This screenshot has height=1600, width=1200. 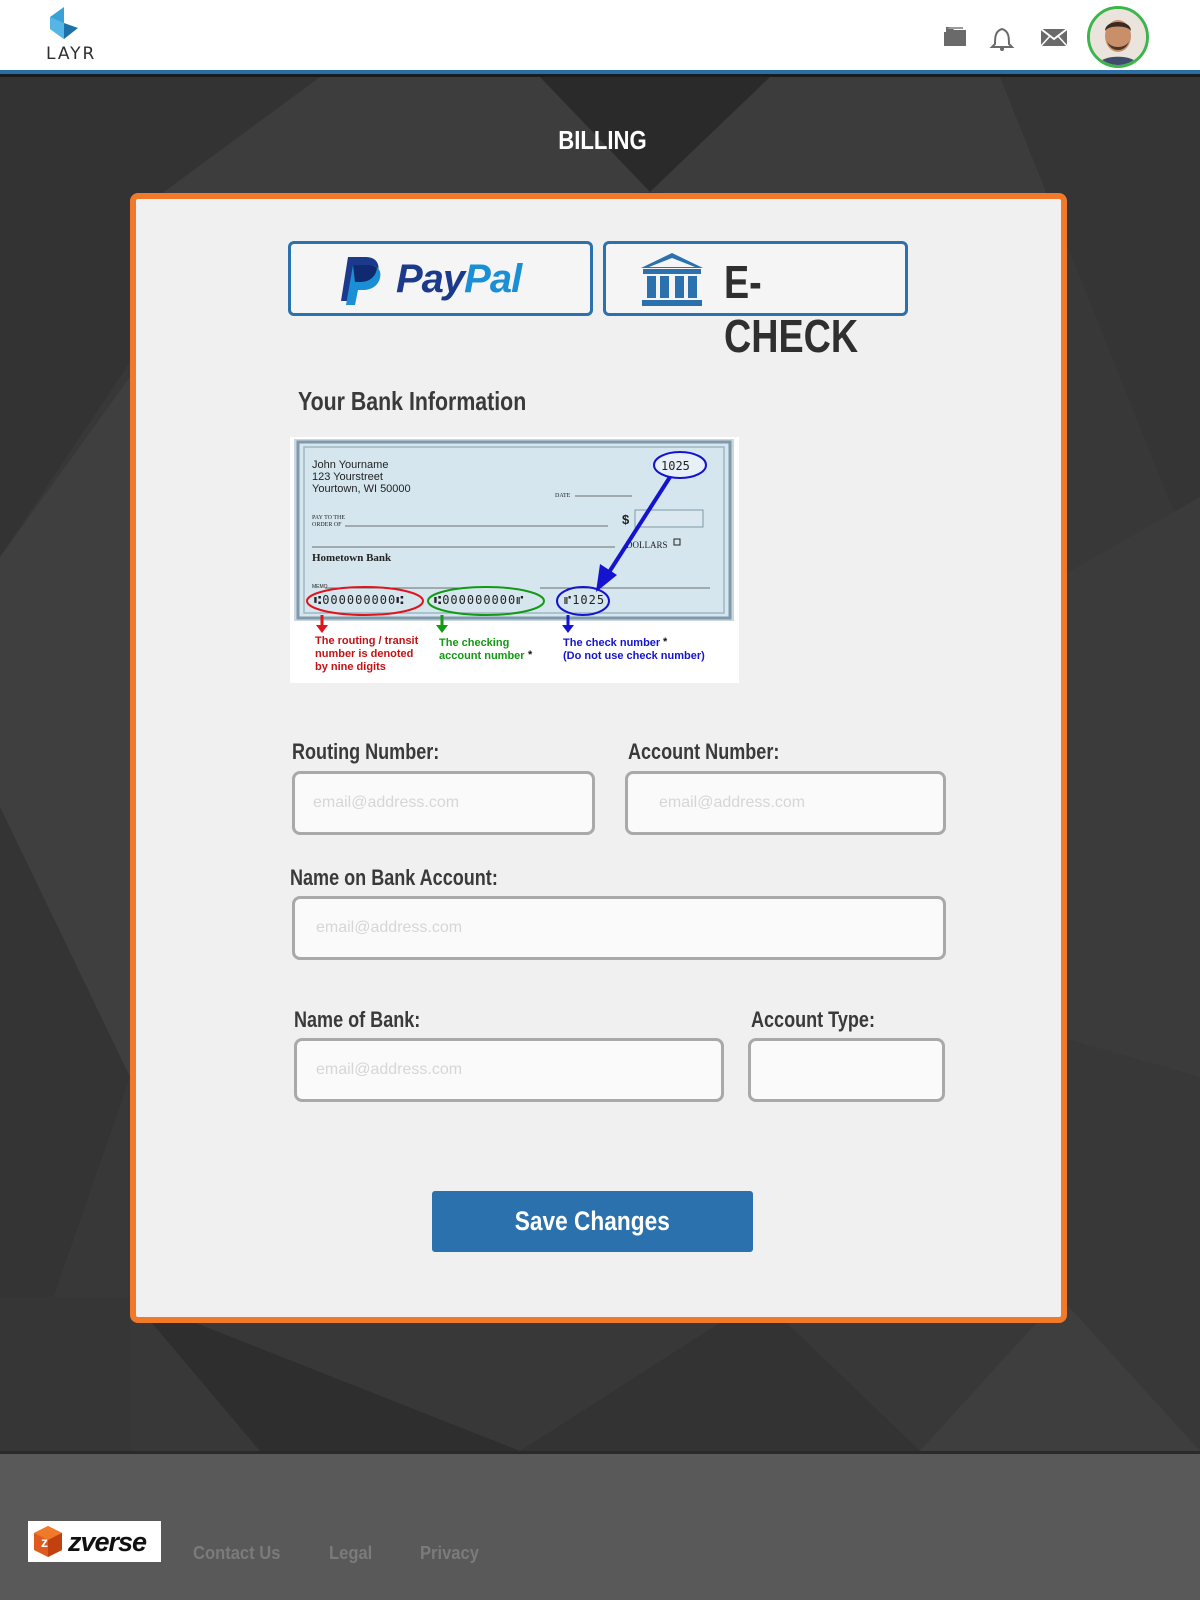 I want to click on echeck-button: E-CHECK, so click(x=755, y=301).